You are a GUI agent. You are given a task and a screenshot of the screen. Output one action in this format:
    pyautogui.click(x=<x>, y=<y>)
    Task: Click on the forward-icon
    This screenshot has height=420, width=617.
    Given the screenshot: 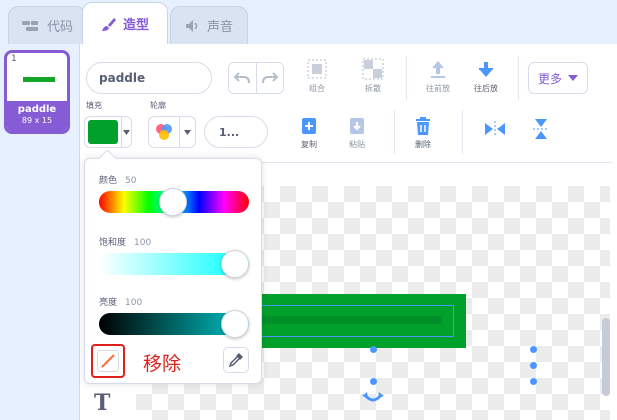 What is the action you would take?
    pyautogui.click(x=438, y=69)
    